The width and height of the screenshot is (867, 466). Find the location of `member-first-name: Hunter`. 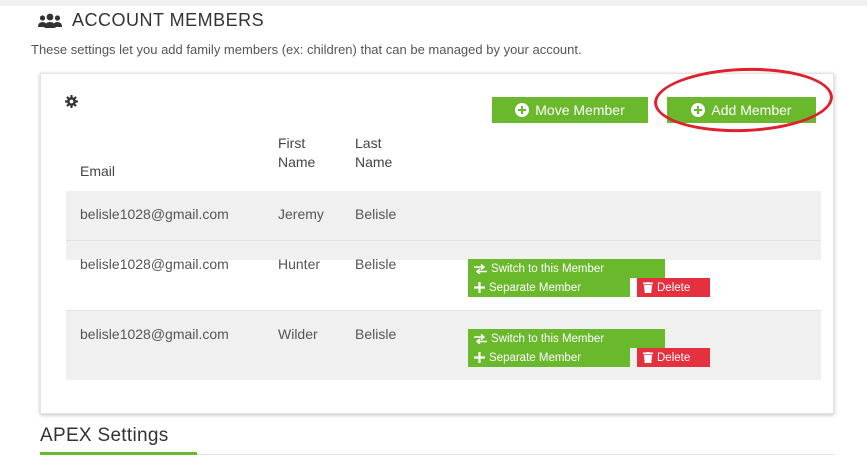

member-first-name: Hunter is located at coordinates (299, 264).